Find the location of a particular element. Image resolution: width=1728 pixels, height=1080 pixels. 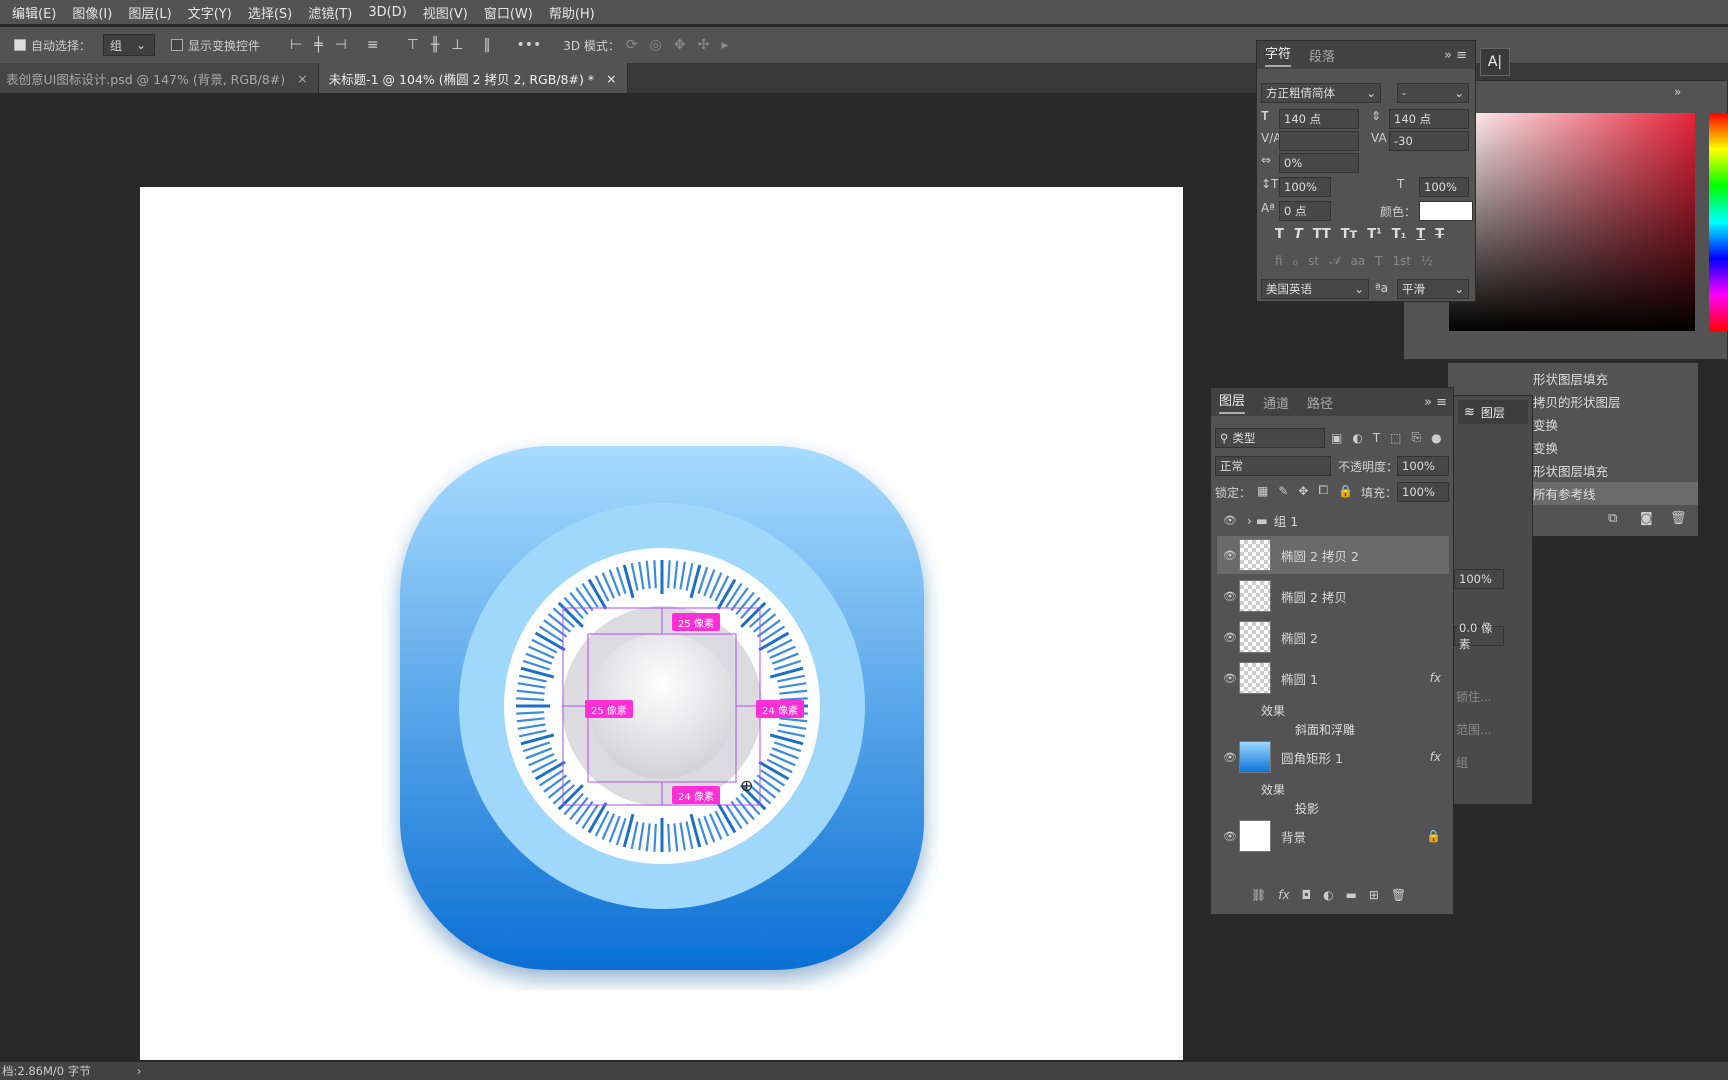

tsume-field: 0% is located at coordinates (1319, 163).